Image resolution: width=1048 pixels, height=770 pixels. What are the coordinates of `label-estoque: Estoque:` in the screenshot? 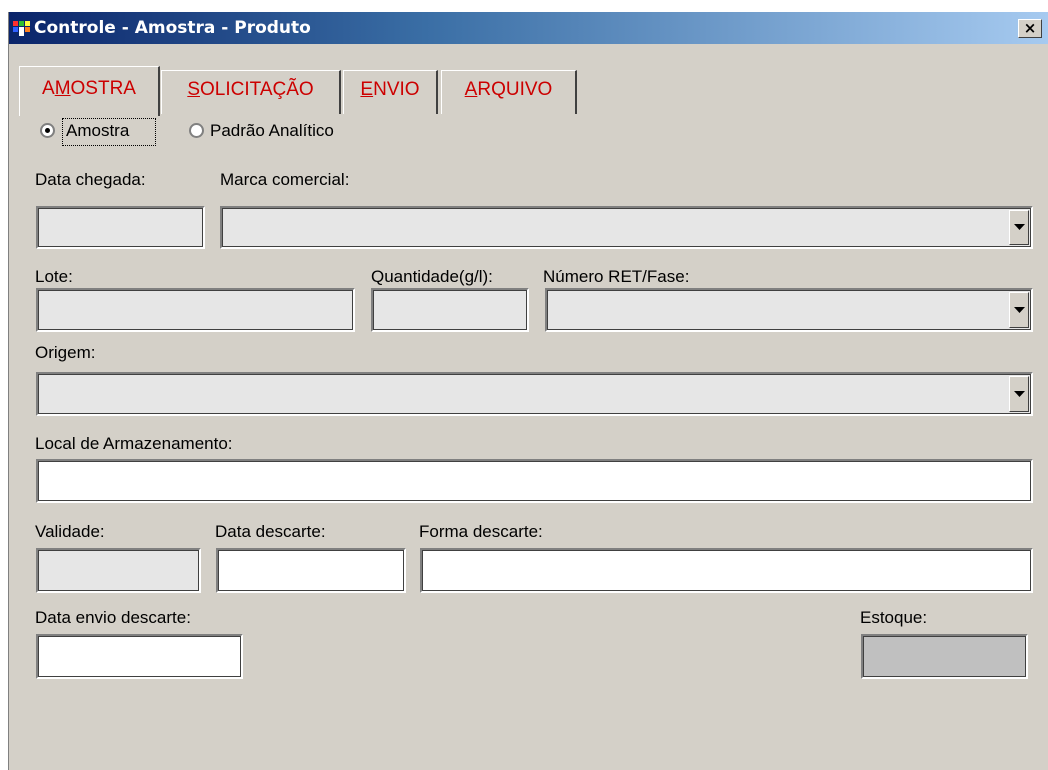 It's located at (894, 617).